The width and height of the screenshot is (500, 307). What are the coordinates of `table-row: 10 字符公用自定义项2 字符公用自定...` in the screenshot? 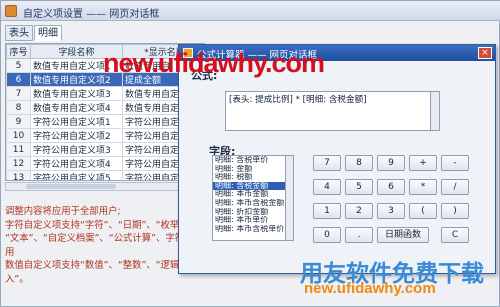 It's located at (105, 135).